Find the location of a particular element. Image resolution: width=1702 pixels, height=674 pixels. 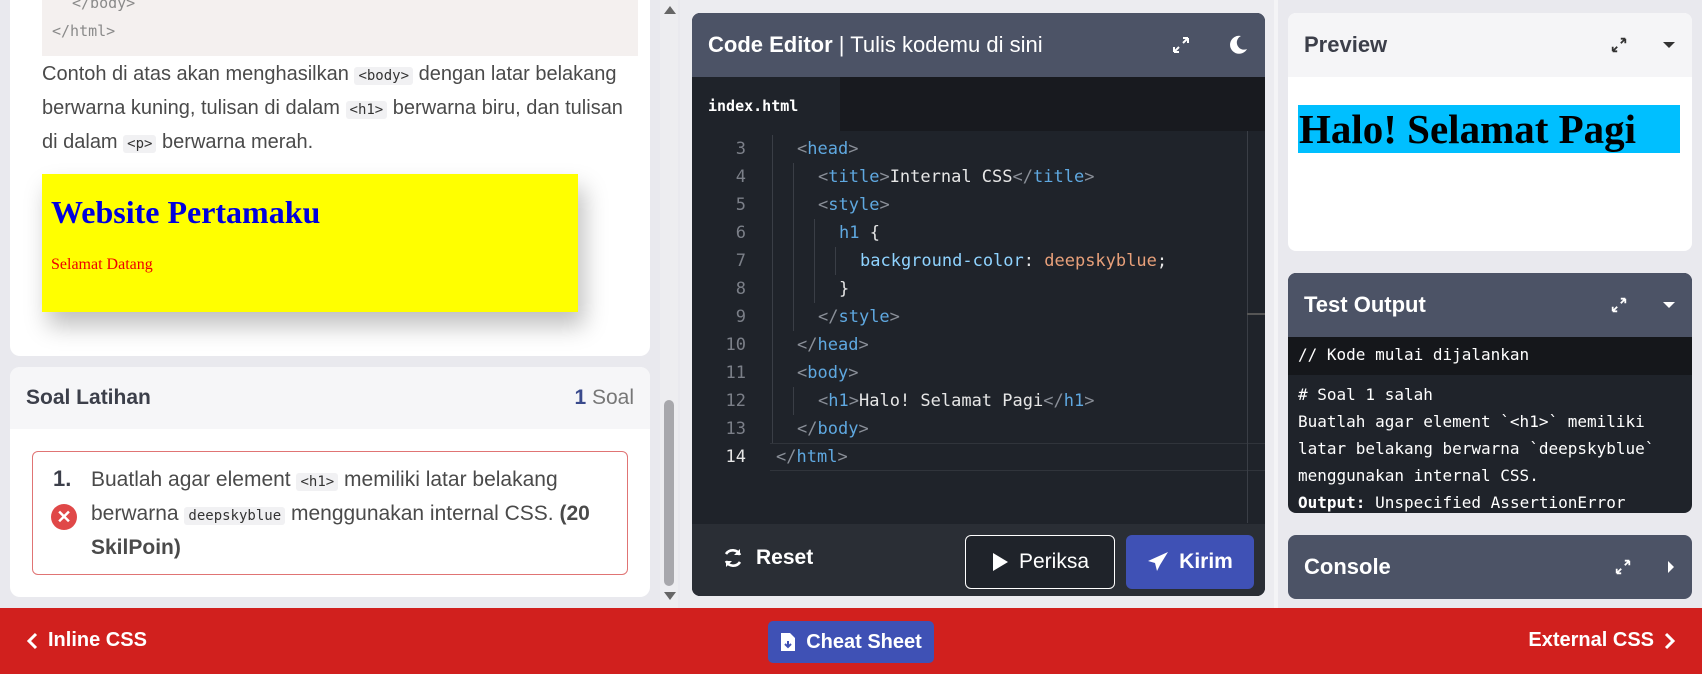

code-text: <head> is located at coordinates (828, 149).